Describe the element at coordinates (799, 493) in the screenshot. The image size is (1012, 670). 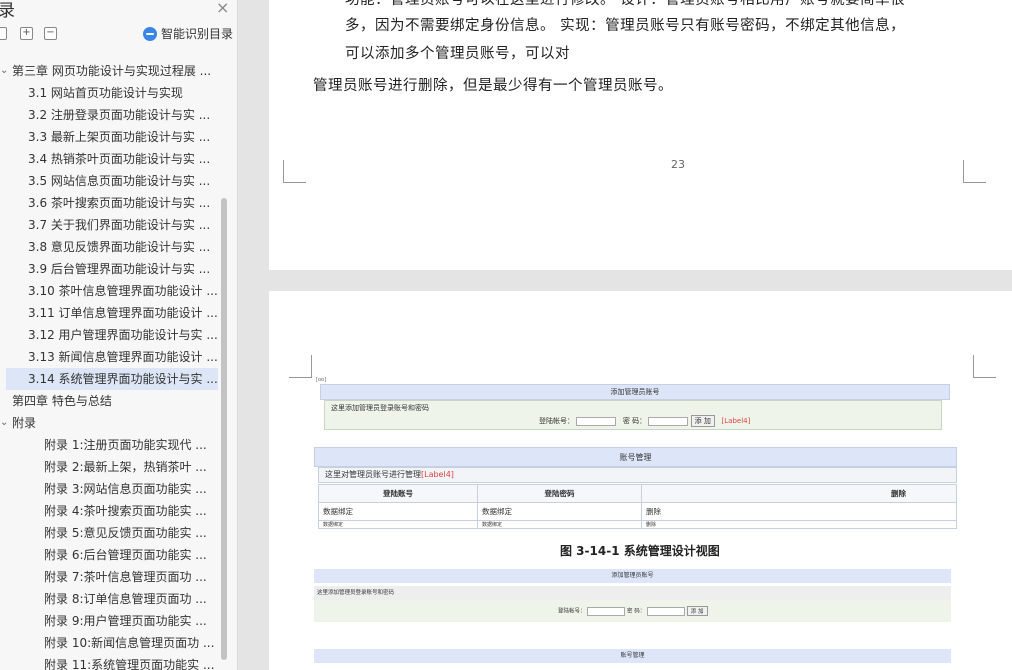
I see `column-header: 删除` at that location.